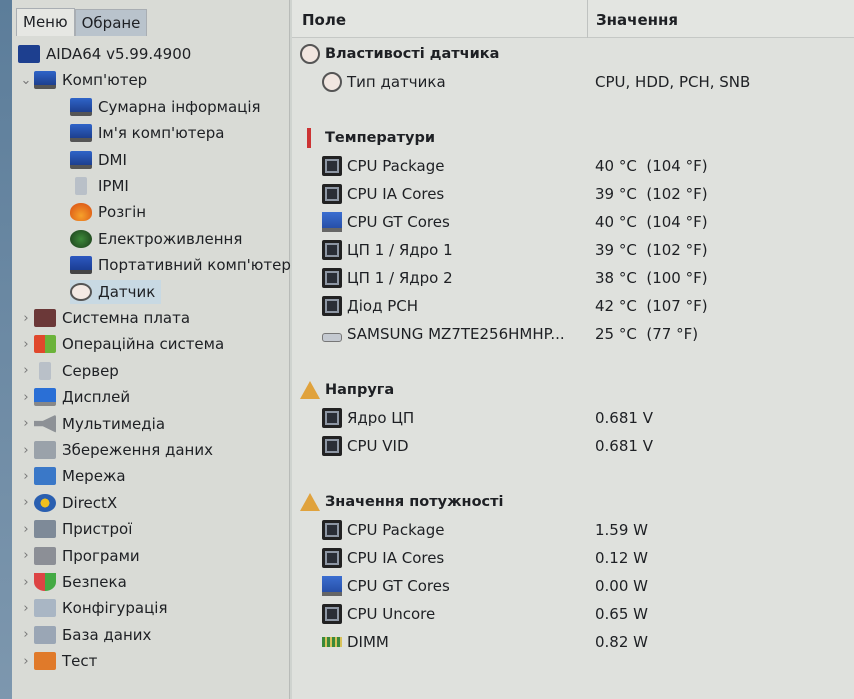  I want to click on tree-item-label: Мультимедіа, so click(114, 423).